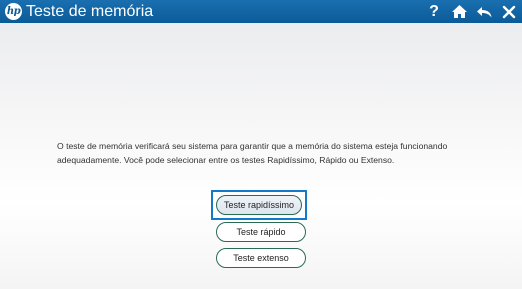  I want to click on hp-logo-text: hp, so click(13, 11).